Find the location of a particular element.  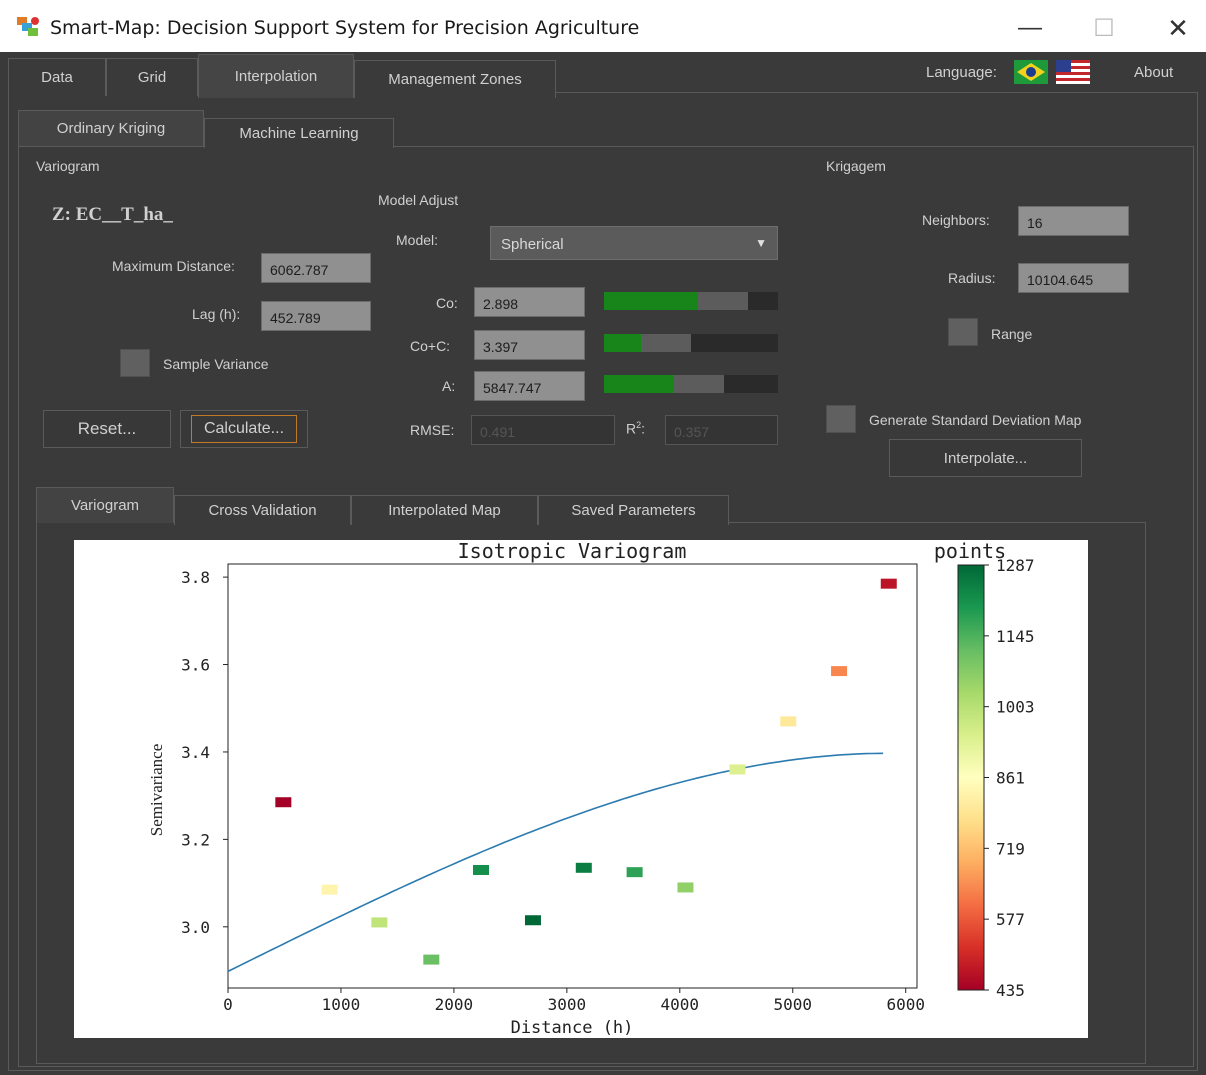

model-adjust-heading: Model Adjust is located at coordinates (418, 200).